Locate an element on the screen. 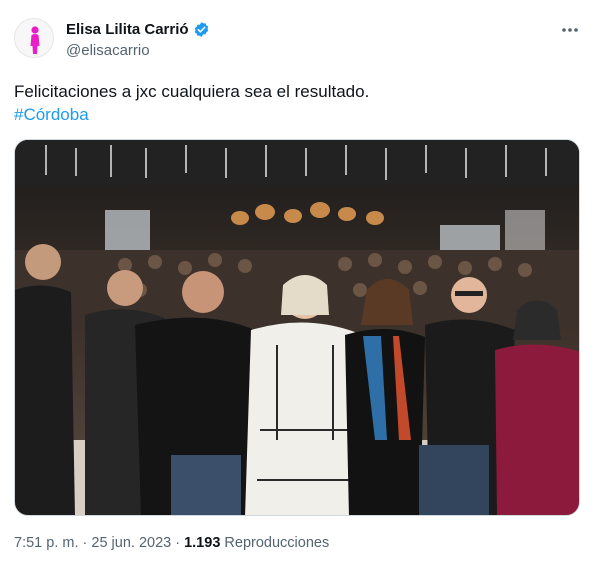 This screenshot has width=600, height=573. views-label: Reproducciones is located at coordinates (275, 543).